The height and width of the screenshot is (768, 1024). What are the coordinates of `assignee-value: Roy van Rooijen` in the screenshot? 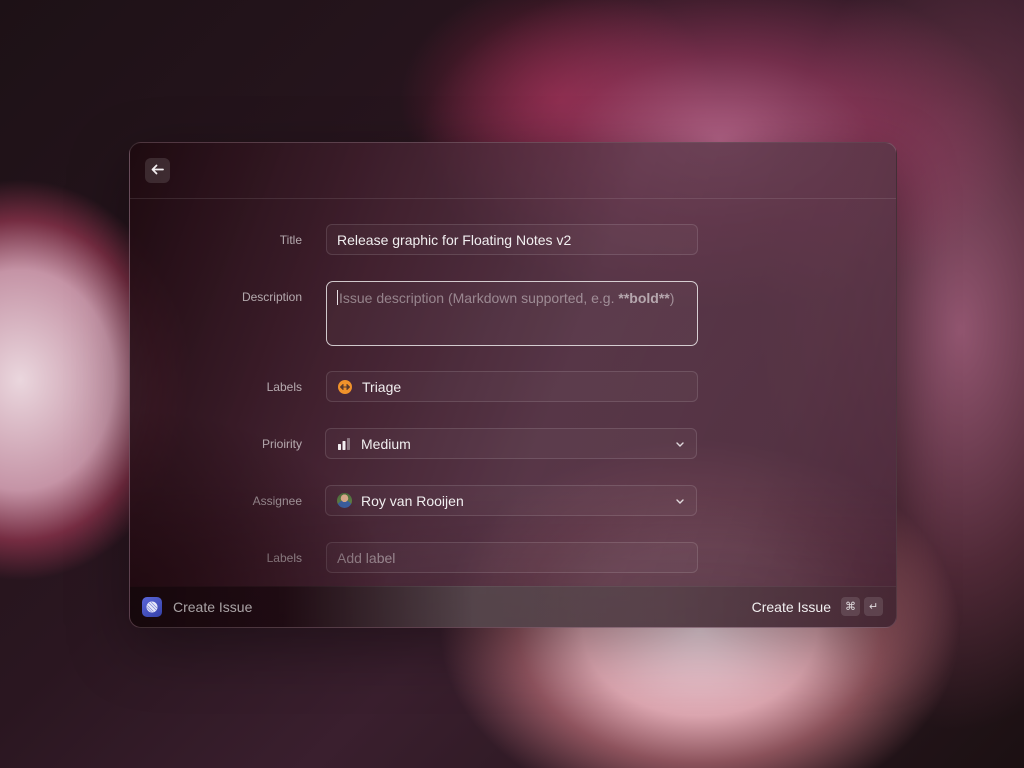 It's located at (412, 500).